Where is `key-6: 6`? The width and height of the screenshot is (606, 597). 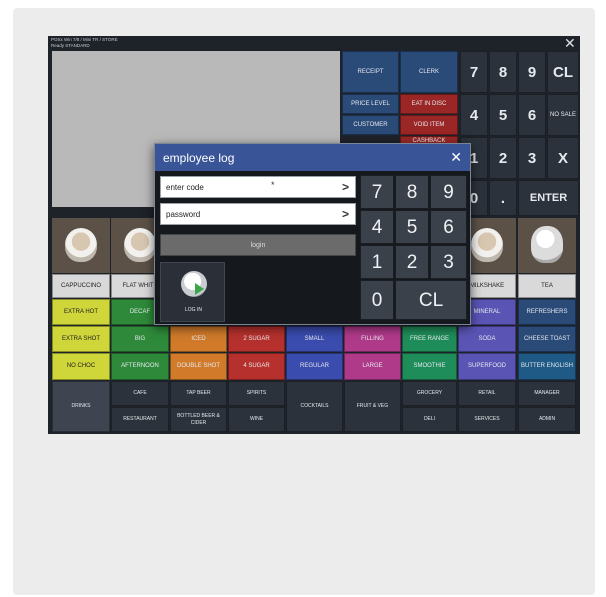 key-6: 6 is located at coordinates (532, 115).